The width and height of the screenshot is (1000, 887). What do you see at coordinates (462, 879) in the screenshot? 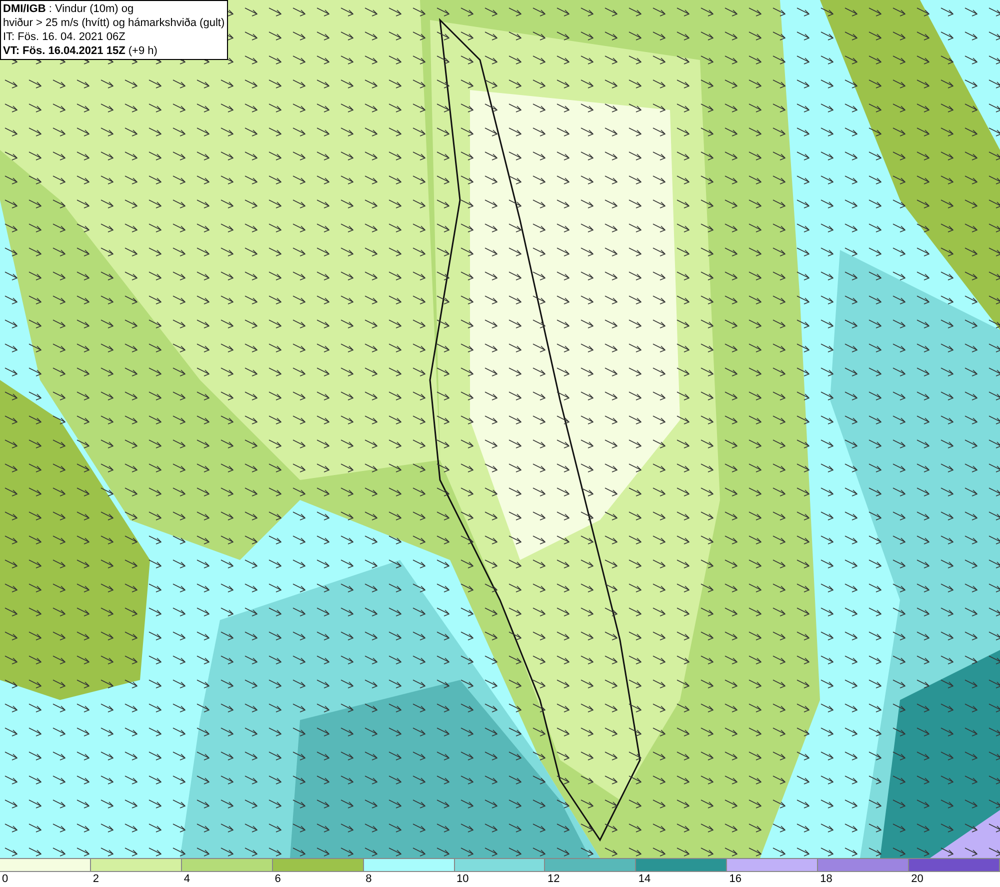
I see `colorbar-tick-label: 10` at bounding box center [462, 879].